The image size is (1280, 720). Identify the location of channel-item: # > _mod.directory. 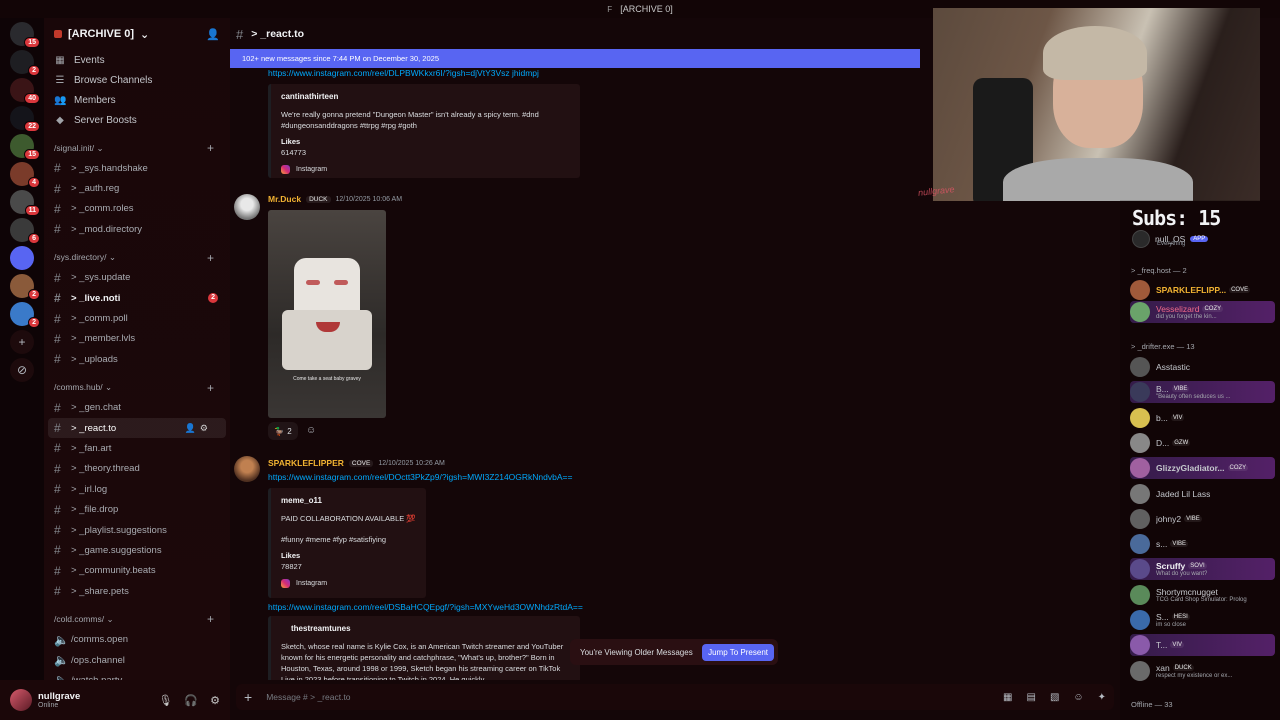
(137, 229).